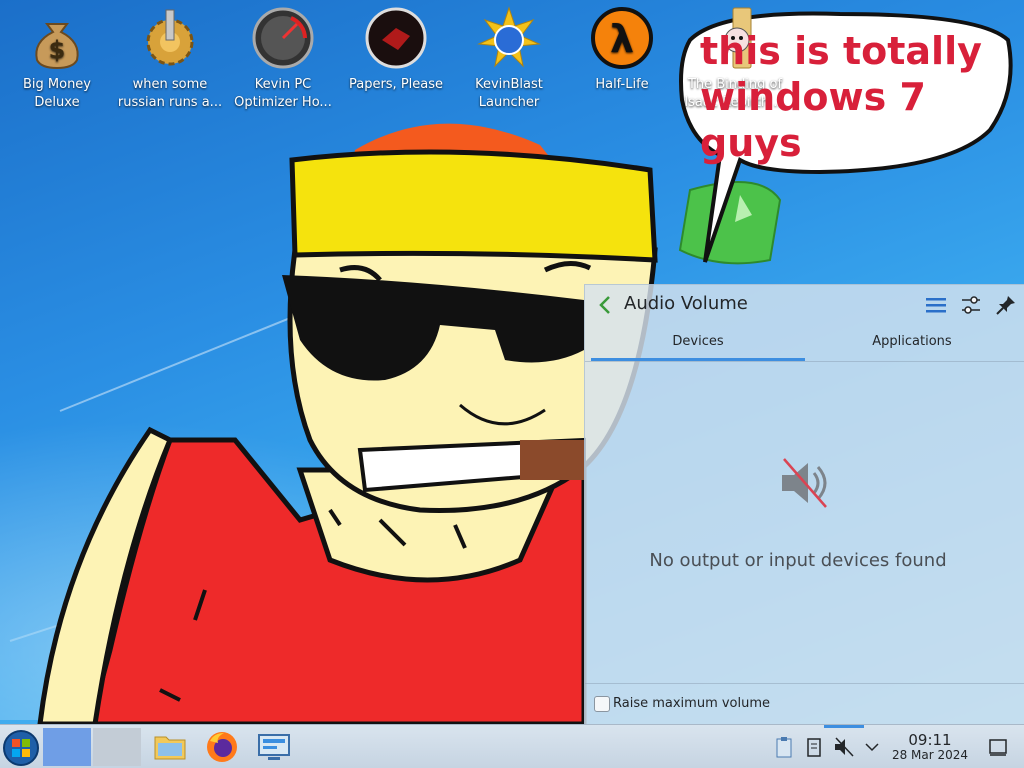  Describe the element at coordinates (798, 560) in the screenshot. I see `empty-state-message: No output or input devices found` at that location.